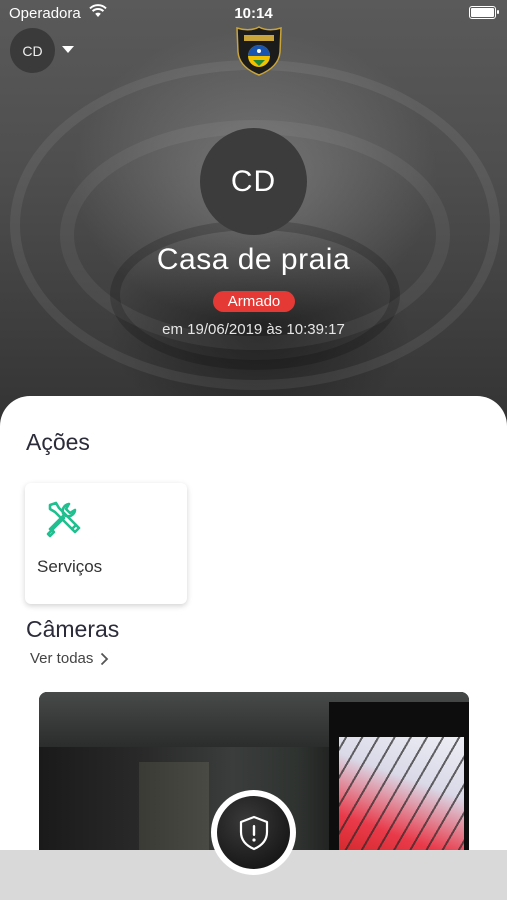  Describe the element at coordinates (254, 301) in the screenshot. I see `status-badge: Armado` at that location.